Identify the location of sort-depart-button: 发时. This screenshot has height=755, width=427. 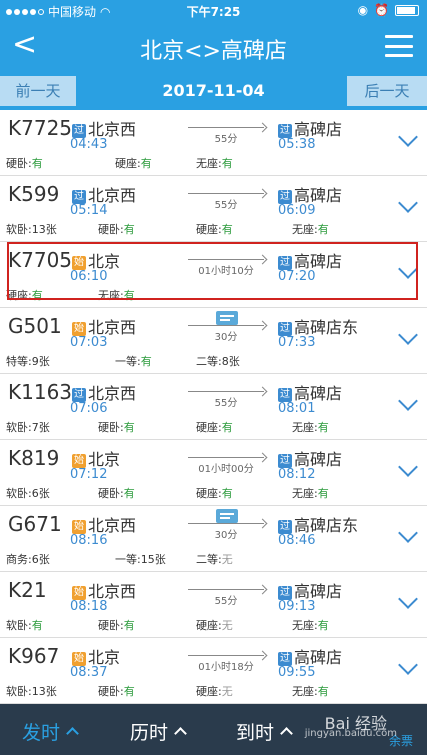
(50, 731).